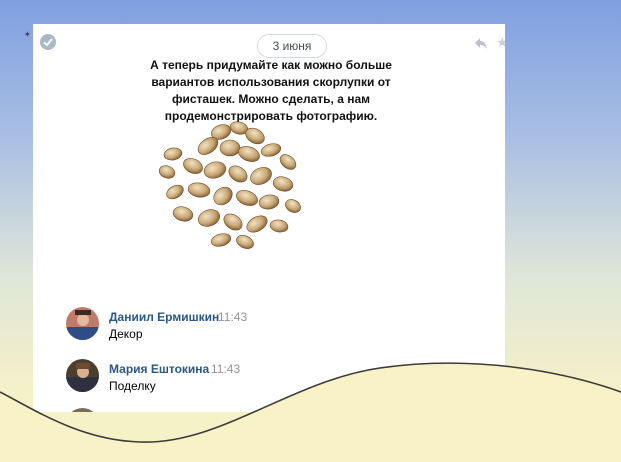  Describe the element at coordinates (276, 379) in the screenshot. I see `comment-item: Мария Ештокина 11:43 Поделку` at that location.